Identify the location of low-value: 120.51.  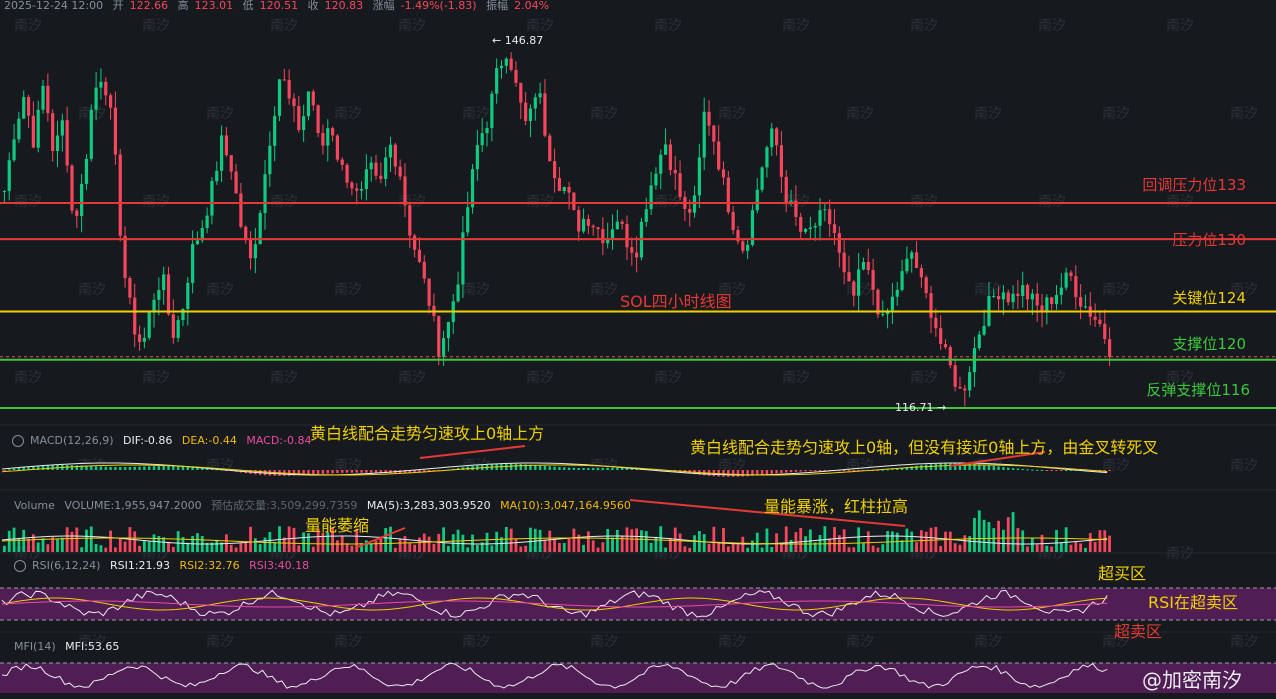
(279, 6).